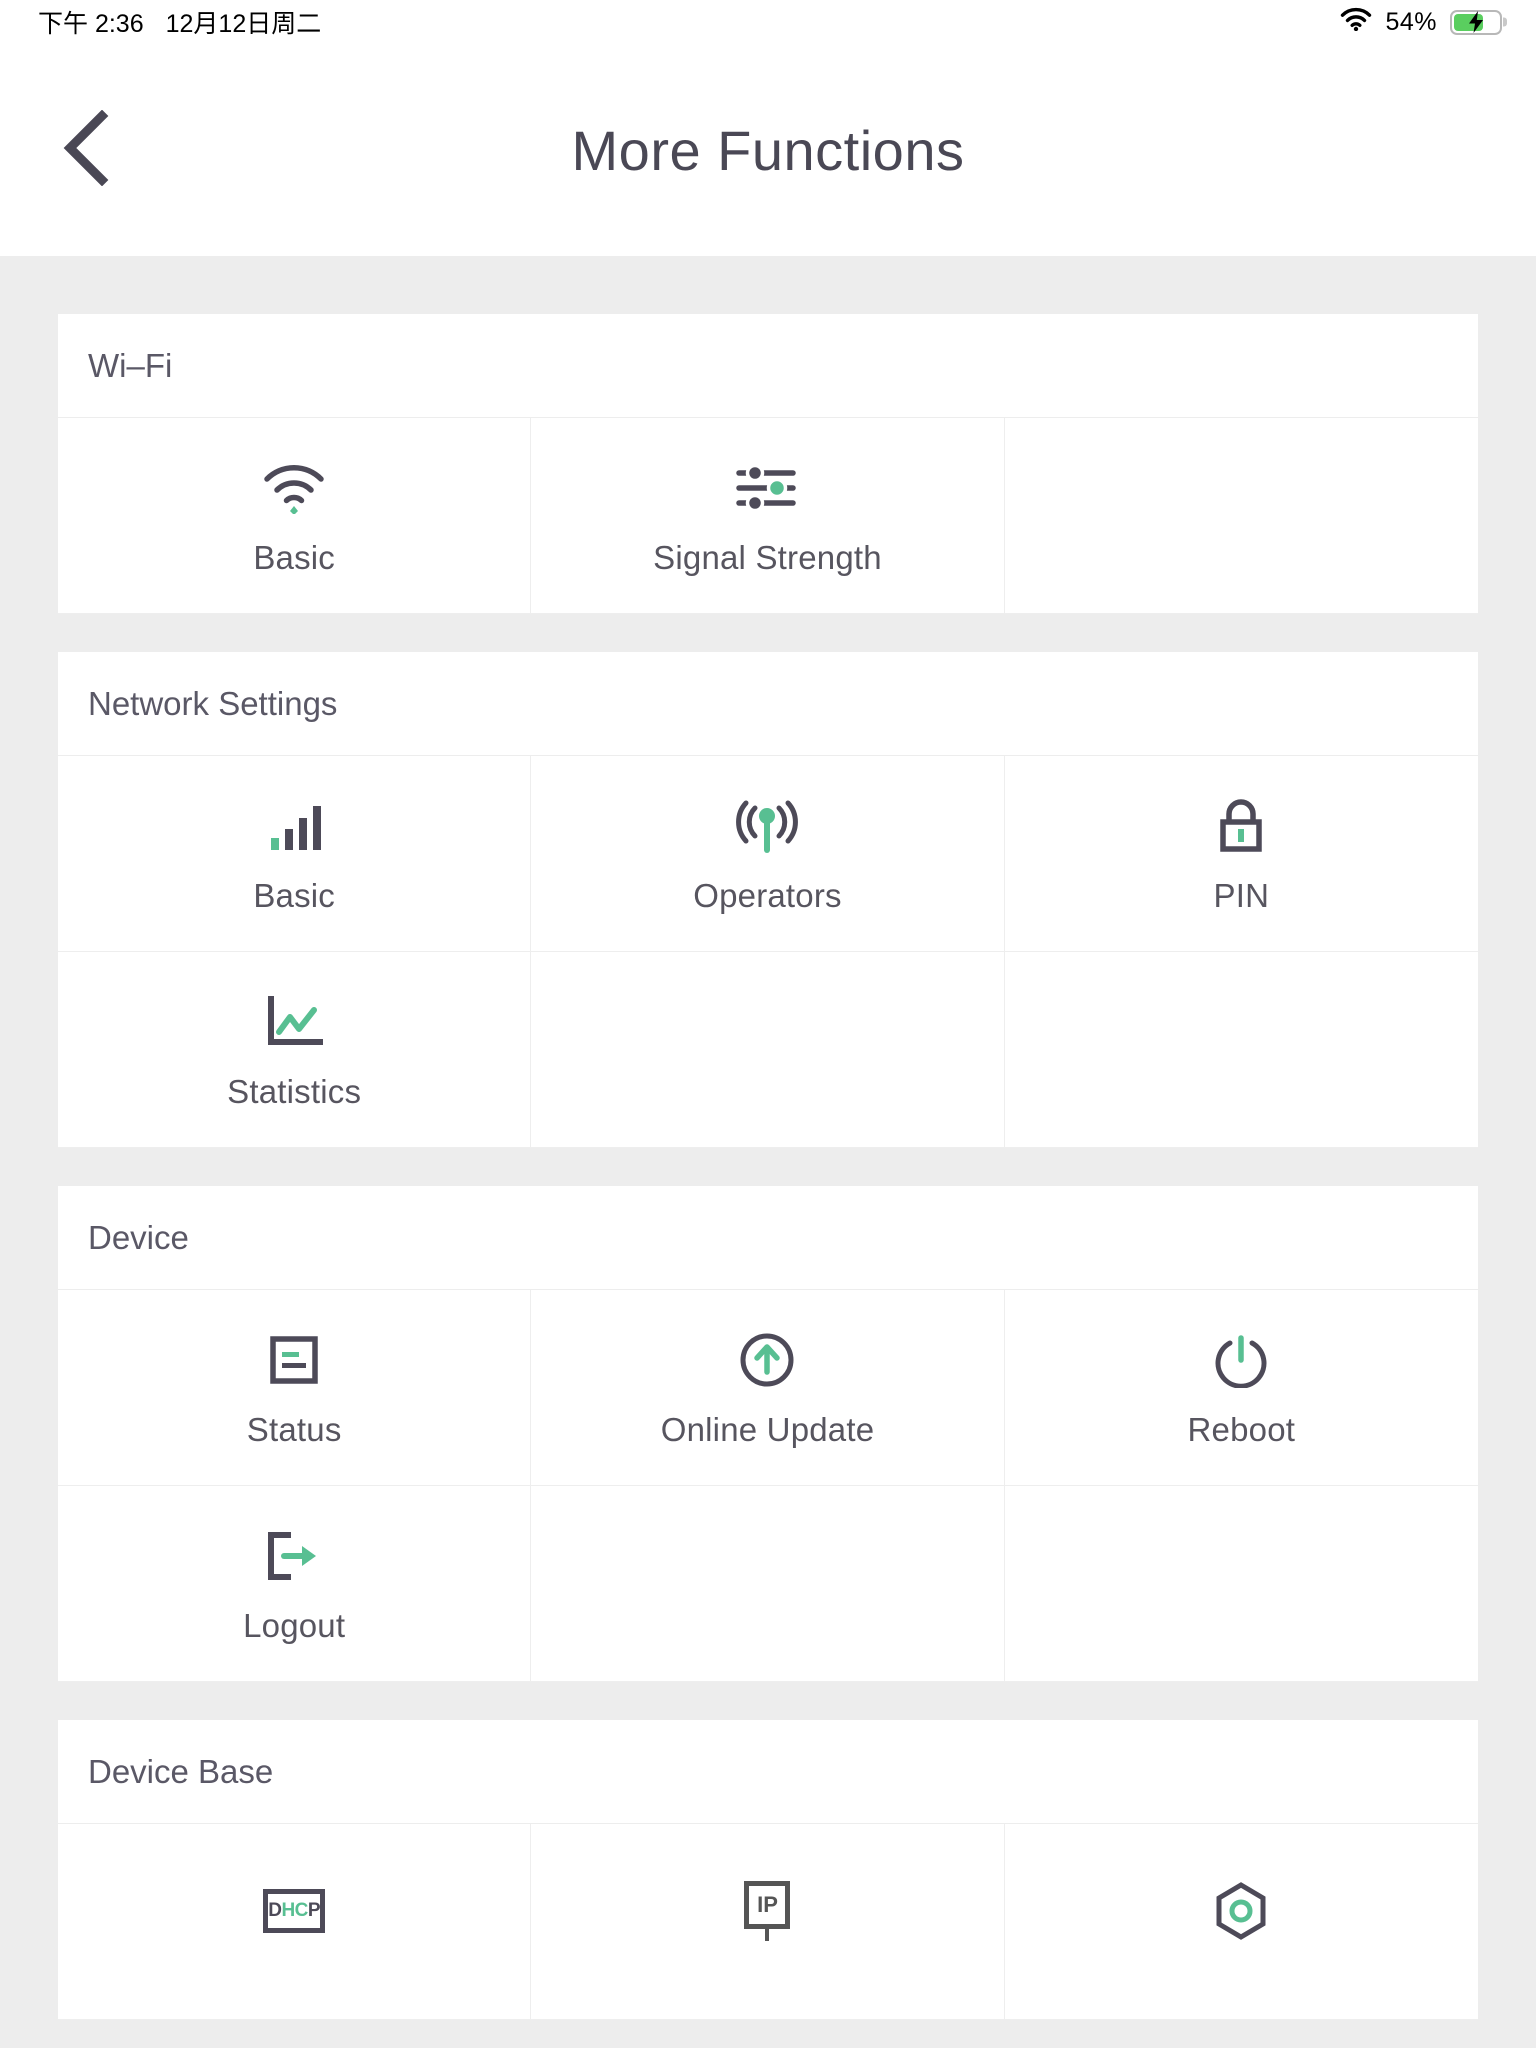 This screenshot has height=2048, width=1536. Describe the element at coordinates (294, 826) in the screenshot. I see `signal-bars-icon` at that location.